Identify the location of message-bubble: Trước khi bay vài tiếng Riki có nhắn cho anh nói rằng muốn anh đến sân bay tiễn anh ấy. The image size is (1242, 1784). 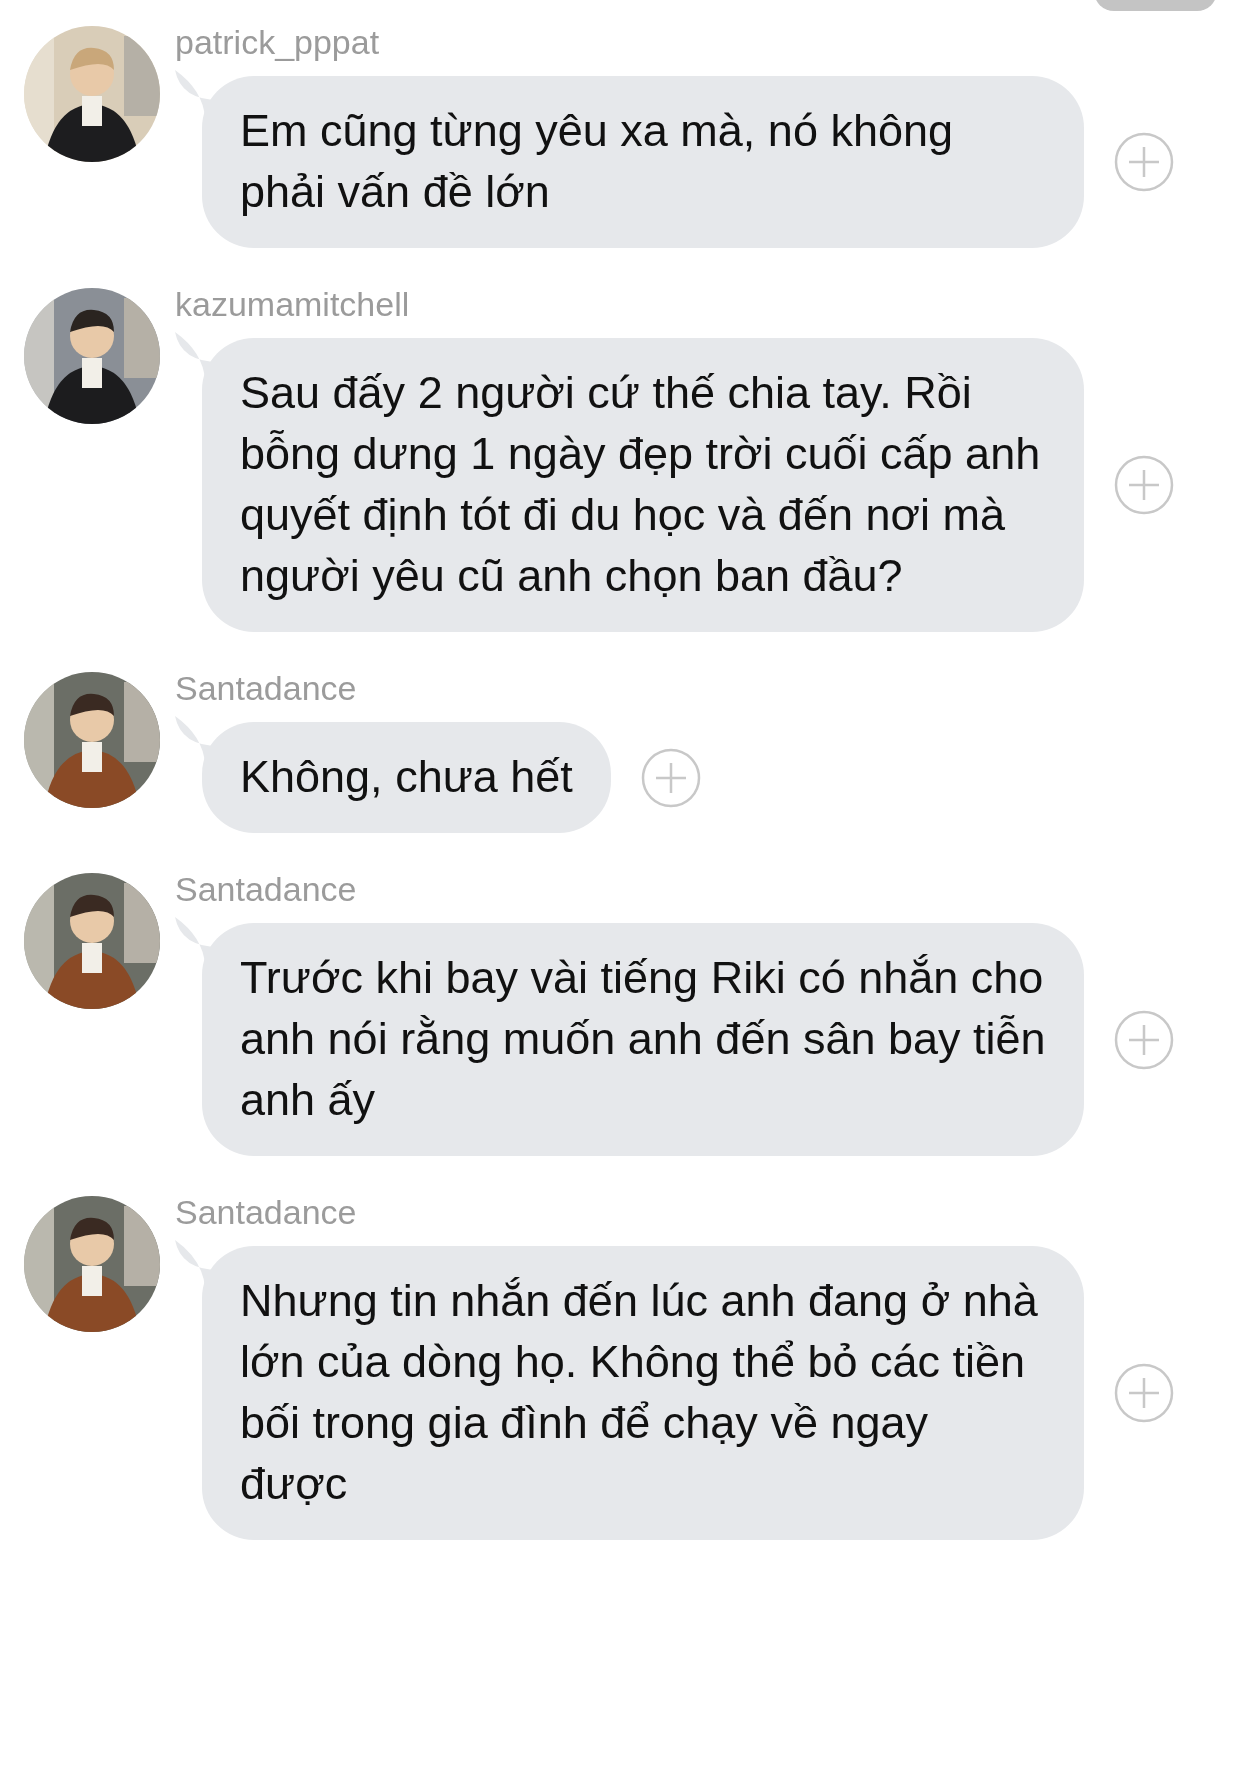
(643, 1039).